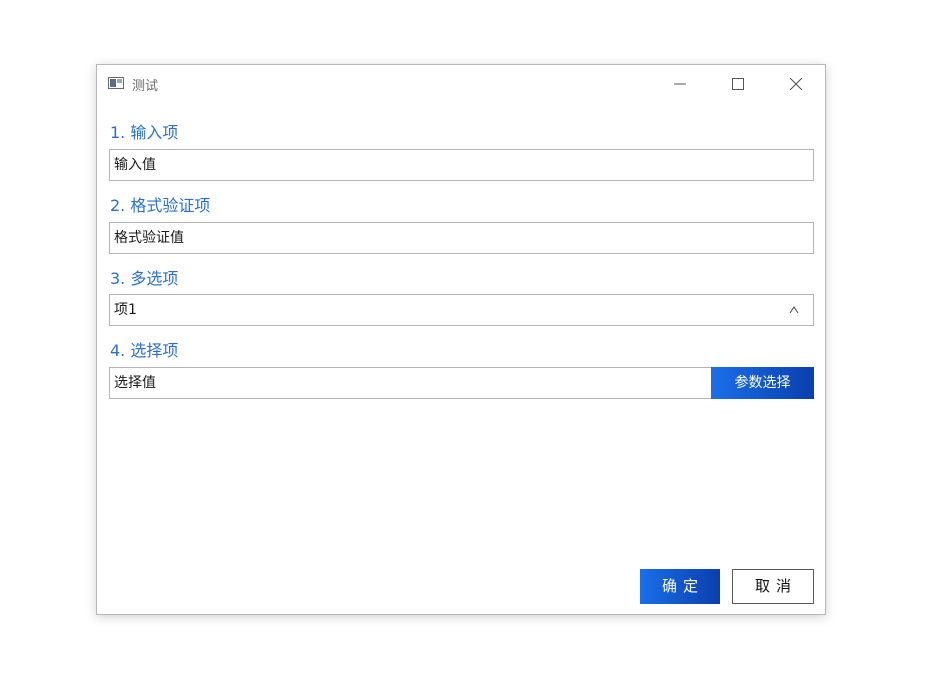  I want to click on close-icon, so click(796, 84).